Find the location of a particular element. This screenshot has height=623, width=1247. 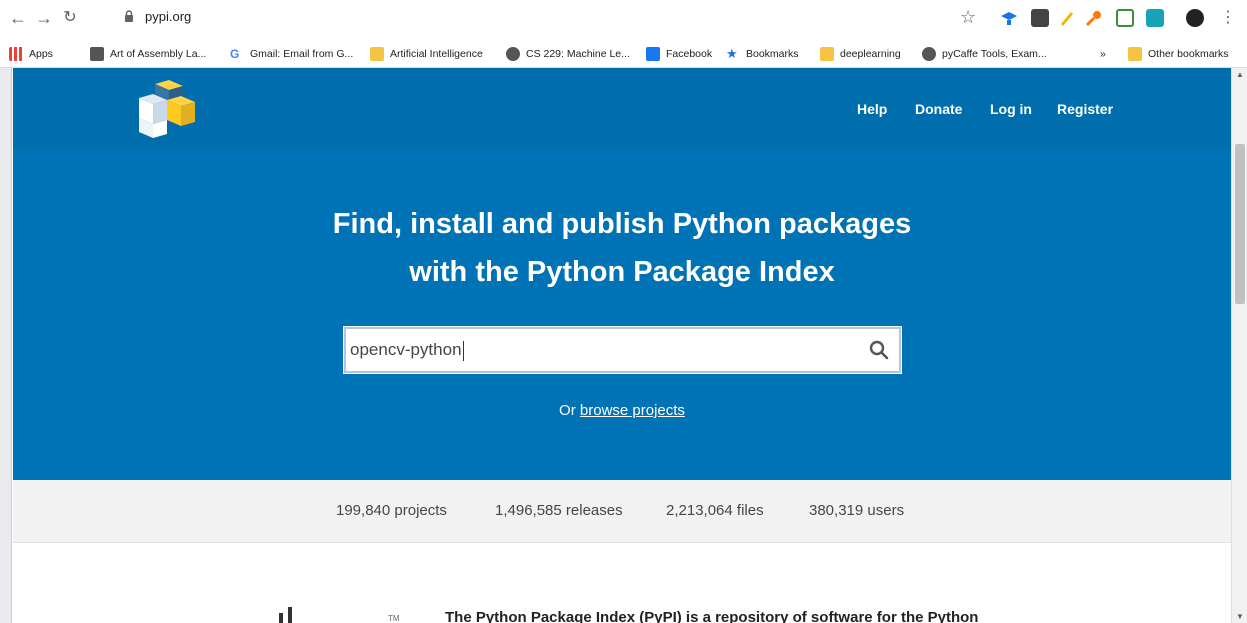

url-text: pypi.org is located at coordinates (168, 16).